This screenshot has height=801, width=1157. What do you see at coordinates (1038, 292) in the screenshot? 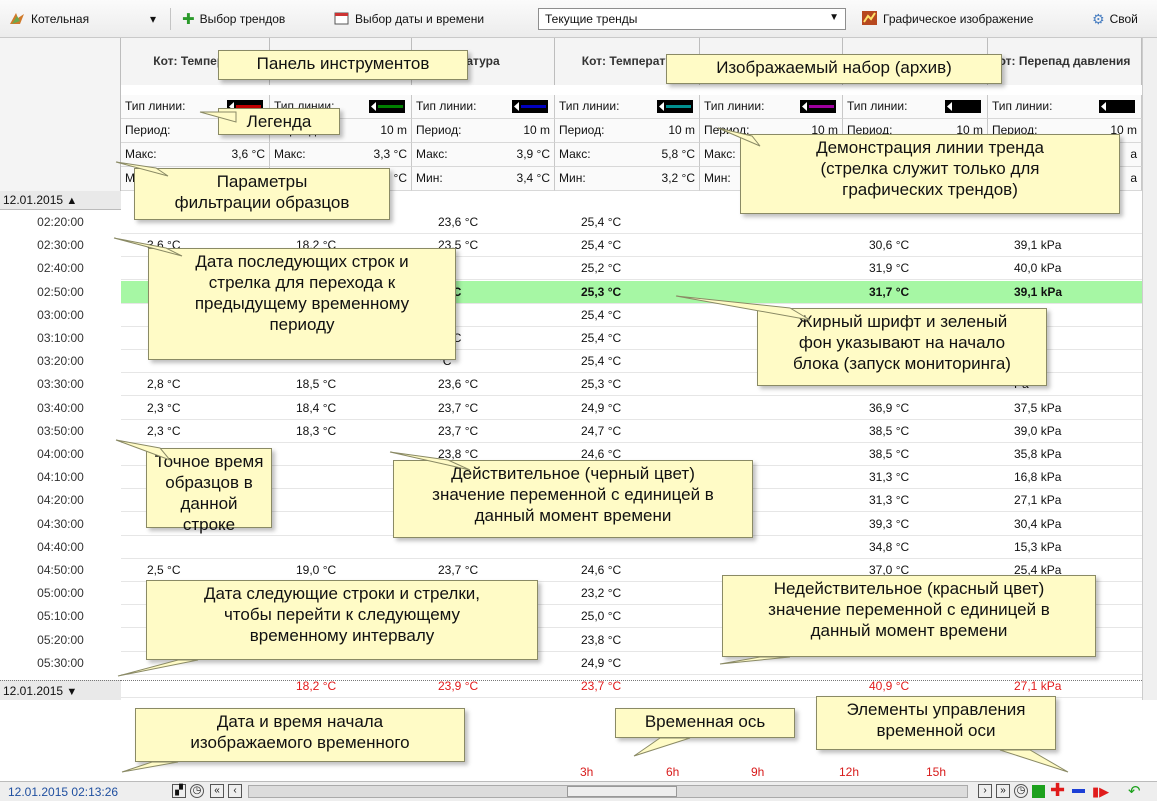
I see `table-cell: 39,1 kPa` at bounding box center [1038, 292].